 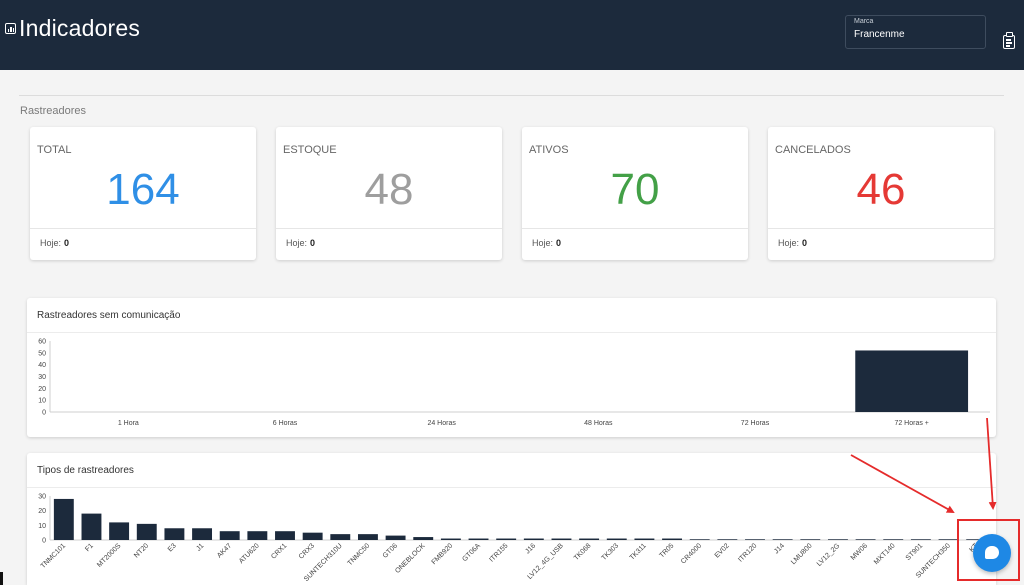 I want to click on x-tick-label: LV12_2G, so click(x=829, y=555).